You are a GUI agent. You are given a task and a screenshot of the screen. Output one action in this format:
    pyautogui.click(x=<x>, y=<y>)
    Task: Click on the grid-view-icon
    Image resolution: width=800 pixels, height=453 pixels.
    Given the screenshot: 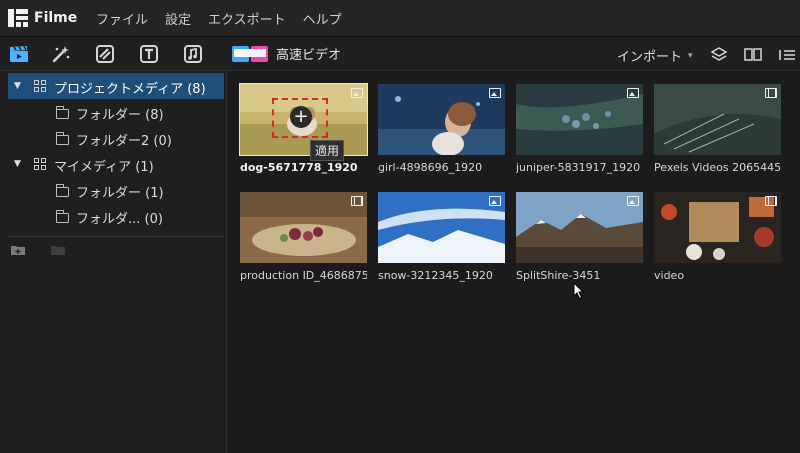 What is the action you would take?
    pyautogui.click(x=753, y=55)
    